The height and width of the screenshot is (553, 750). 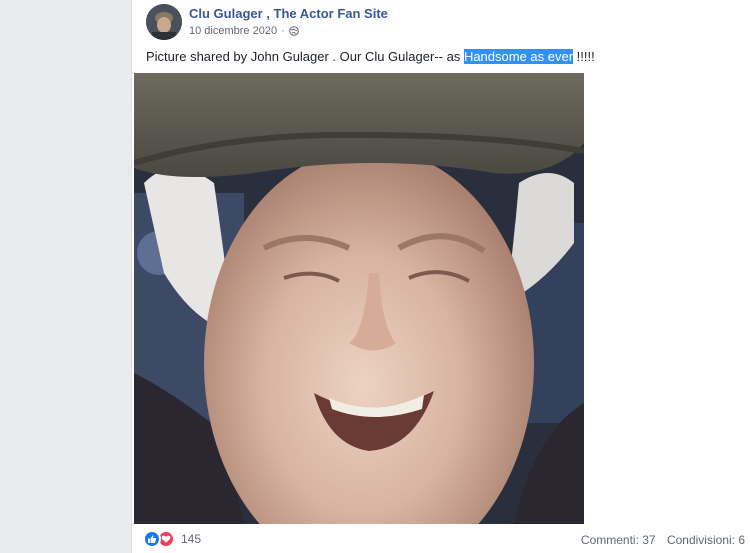 What do you see at coordinates (164, 22) in the screenshot?
I see `page-avatar` at bounding box center [164, 22].